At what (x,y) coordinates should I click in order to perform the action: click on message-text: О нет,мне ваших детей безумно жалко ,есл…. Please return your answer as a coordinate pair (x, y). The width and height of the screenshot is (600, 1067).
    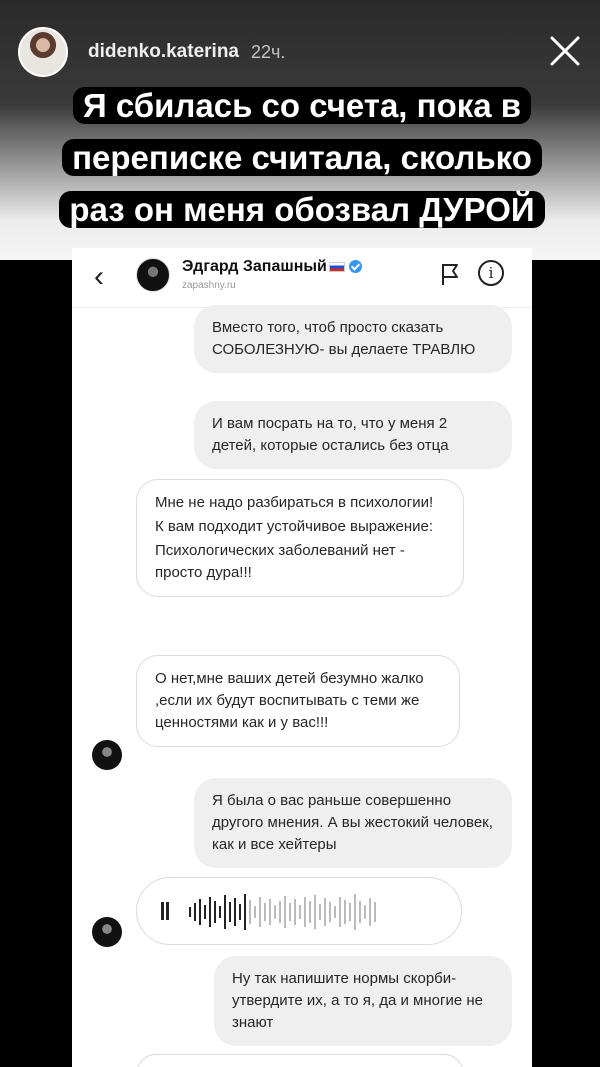
    Looking at the image, I should click on (289, 700).